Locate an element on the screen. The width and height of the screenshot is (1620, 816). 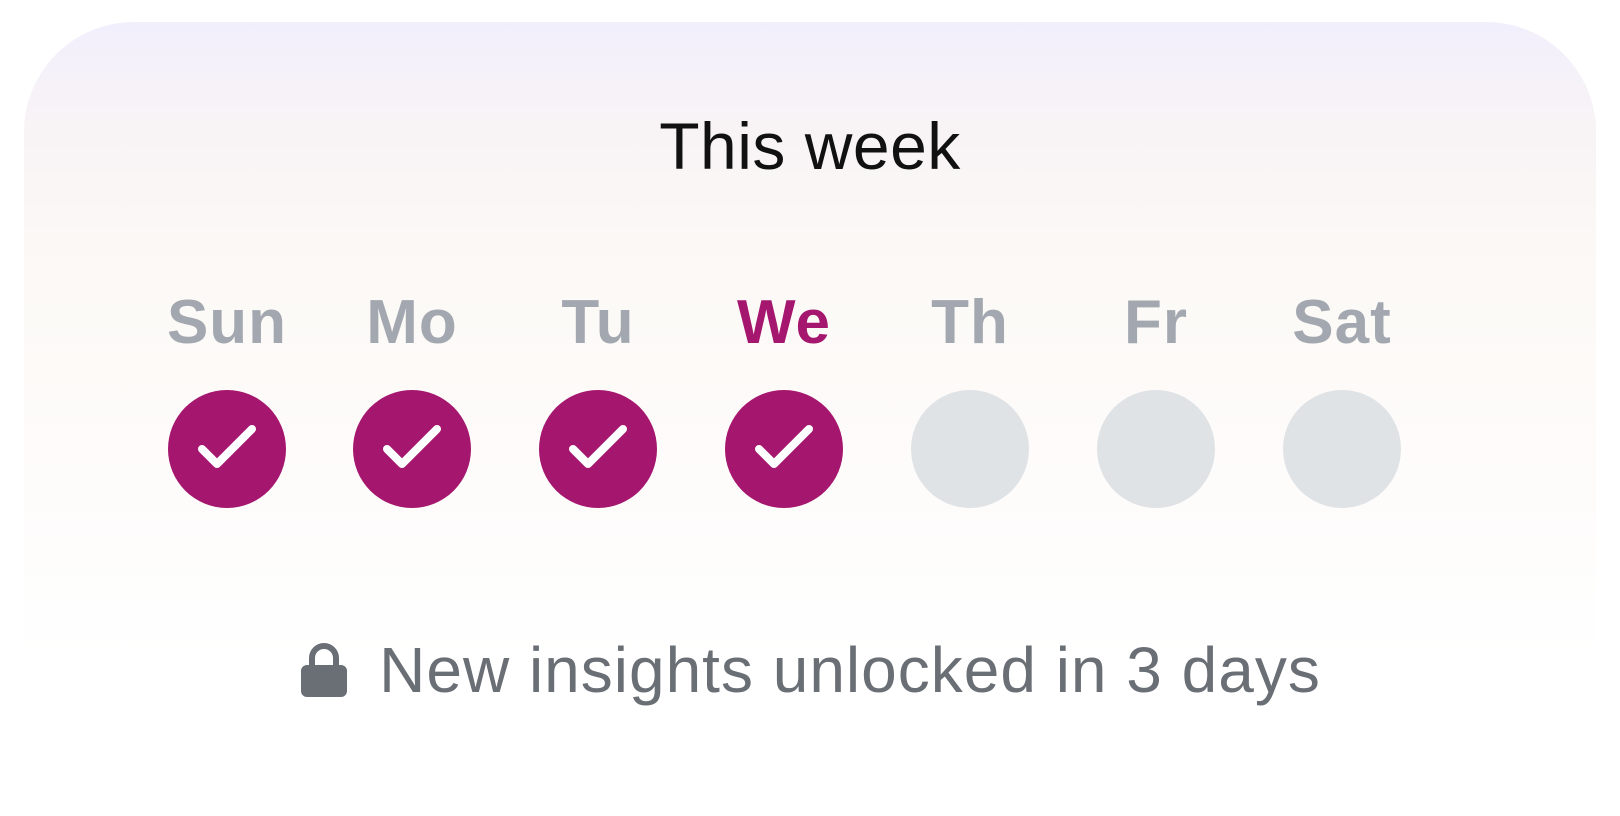
day-label: Fr is located at coordinates (1156, 322).